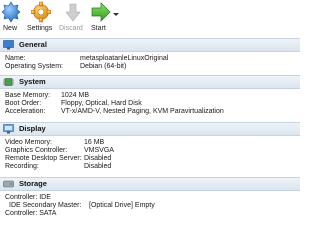 Image resolution: width=320 pixels, height=240 pixels. What do you see at coordinates (15, 58) in the screenshot?
I see `row-label: Name:` at bounding box center [15, 58].